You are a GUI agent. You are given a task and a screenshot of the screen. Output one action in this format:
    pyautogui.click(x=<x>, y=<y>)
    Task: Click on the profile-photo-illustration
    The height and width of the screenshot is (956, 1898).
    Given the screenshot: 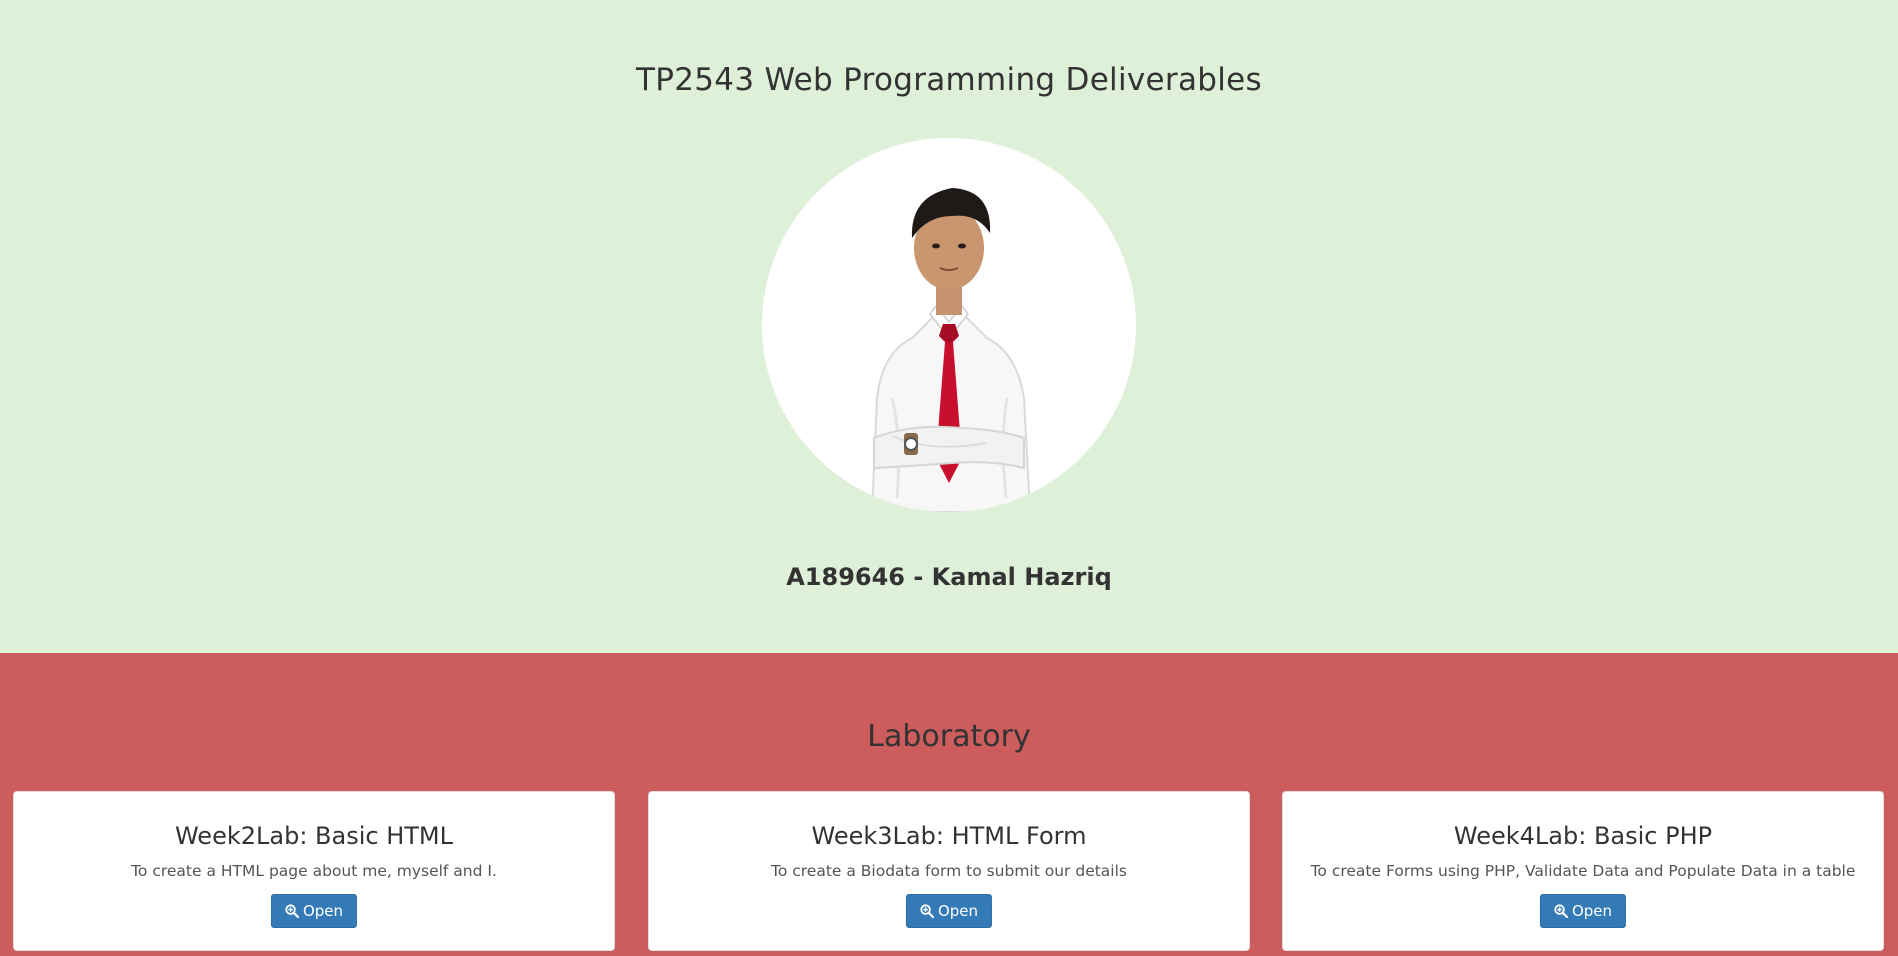 What is the action you would take?
    pyautogui.click(x=951, y=350)
    